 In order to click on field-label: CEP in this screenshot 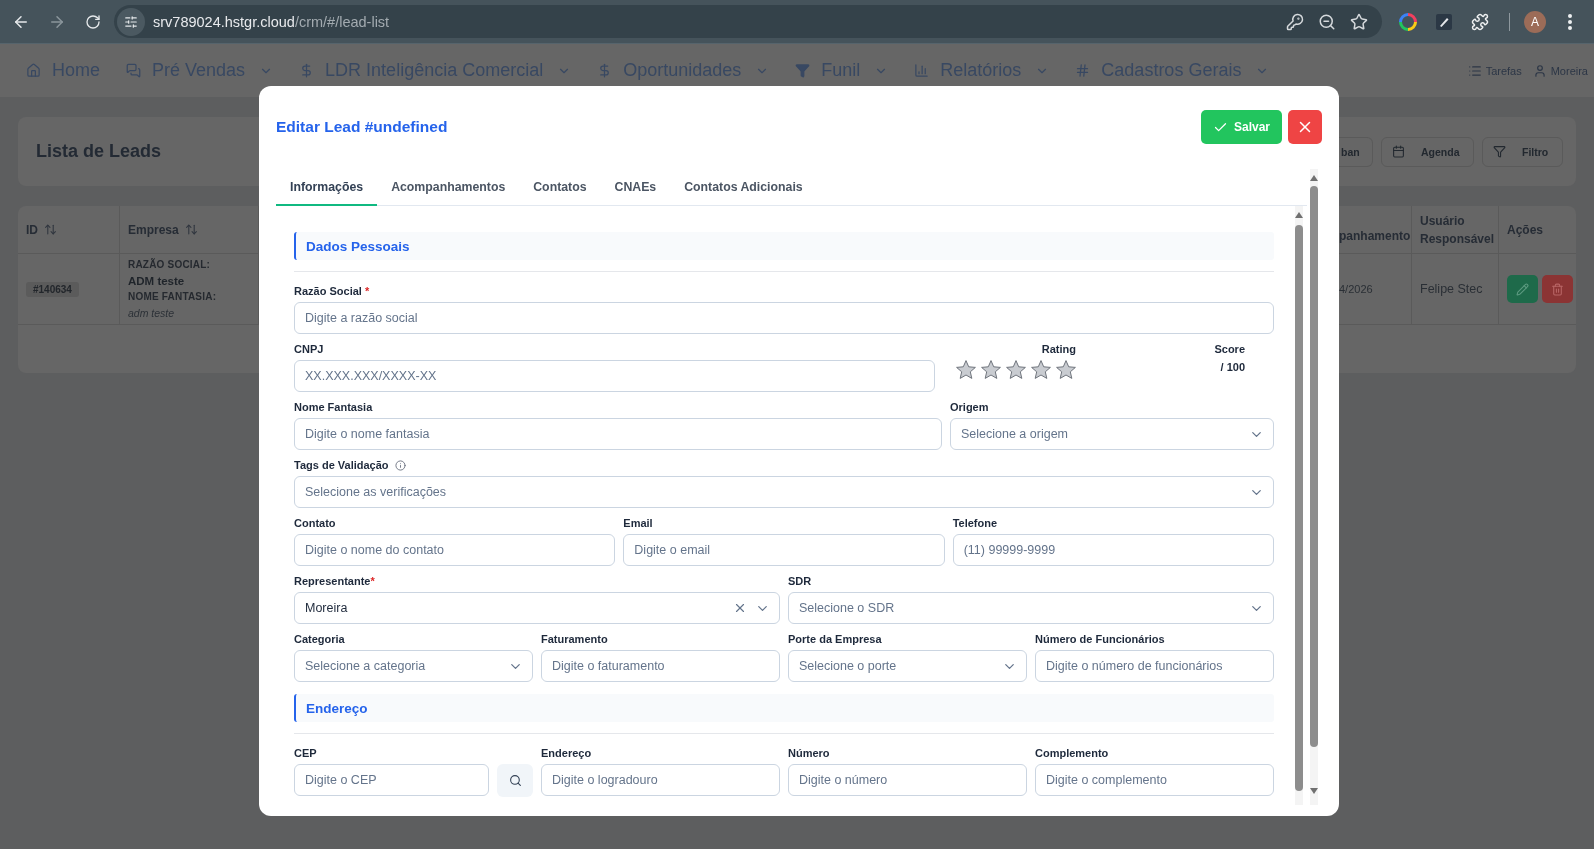, I will do `click(305, 753)`.